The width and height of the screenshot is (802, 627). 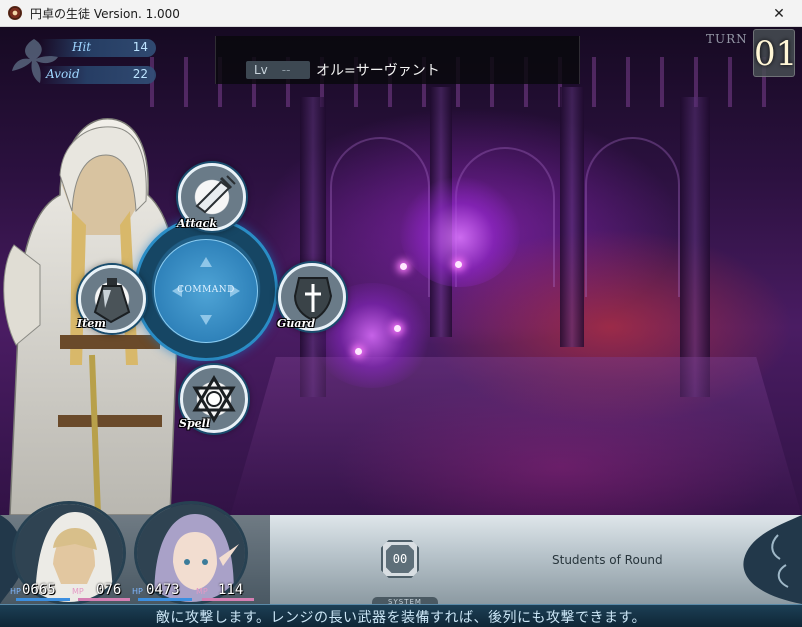 I want to click on hp-value: 0473, so click(x=163, y=590).